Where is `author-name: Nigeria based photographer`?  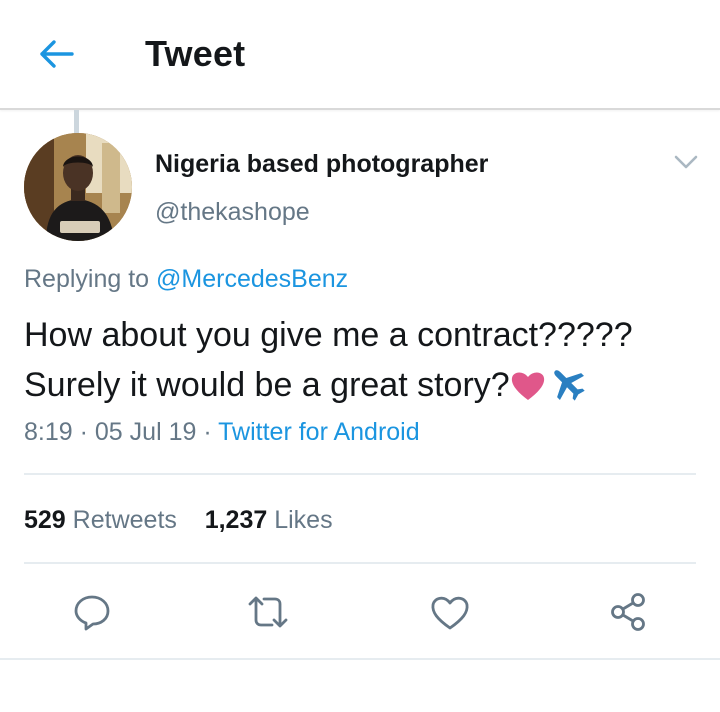
author-name: Nigeria based photographer is located at coordinates (321, 164).